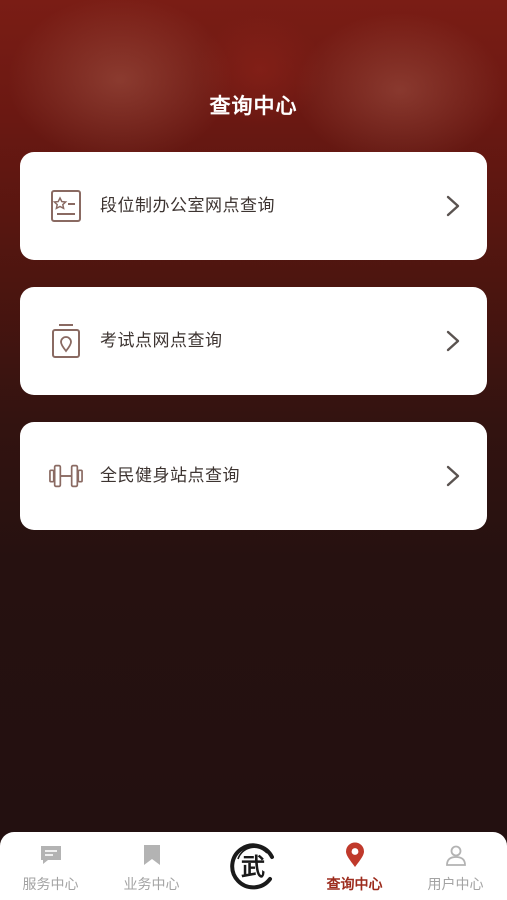  Describe the element at coordinates (455, 885) in the screenshot. I see `tab-label: 用户中心` at that location.